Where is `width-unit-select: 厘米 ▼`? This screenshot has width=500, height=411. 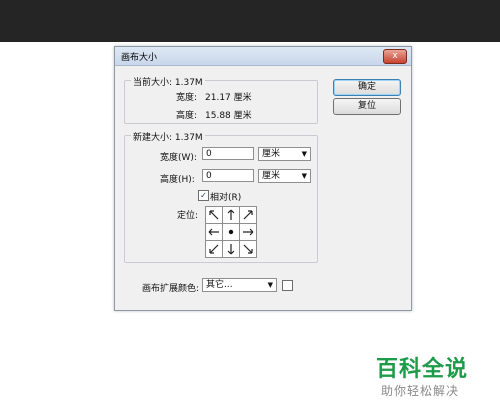 width-unit-select: 厘米 ▼ is located at coordinates (284, 154).